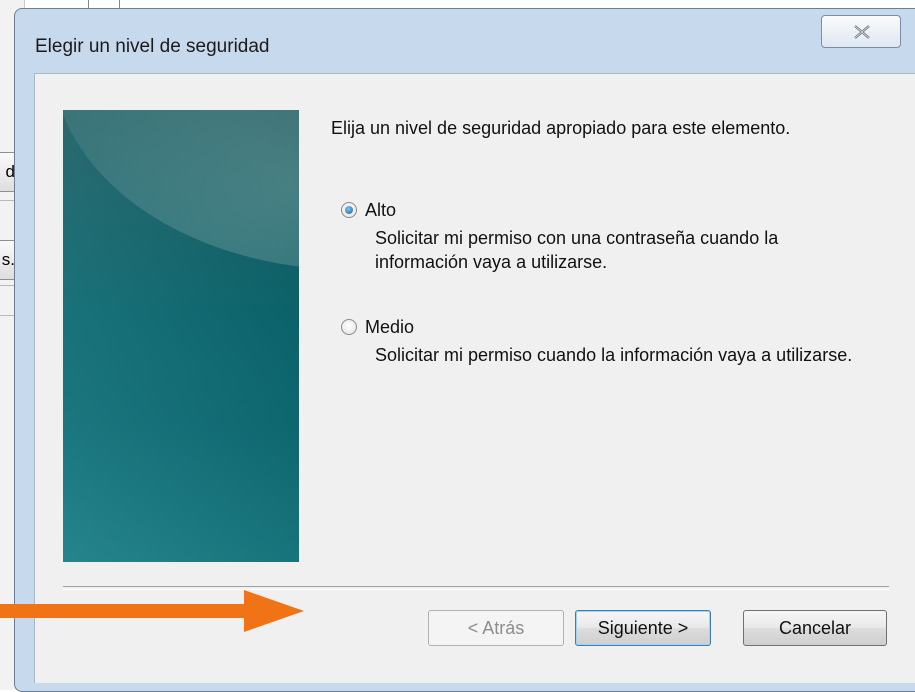 This screenshot has width=915, height=692. Describe the element at coordinates (381, 210) in the screenshot. I see `option-alto-label: Alto` at that location.